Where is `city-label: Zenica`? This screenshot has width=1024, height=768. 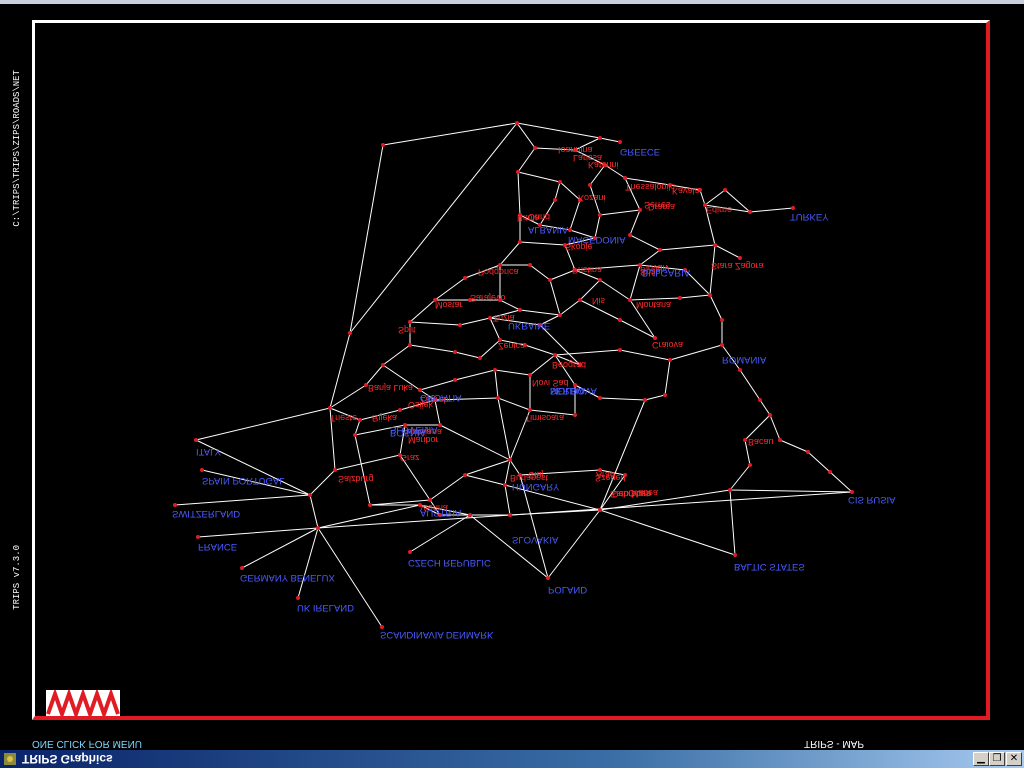 city-label: Zenica is located at coordinates (511, 346).